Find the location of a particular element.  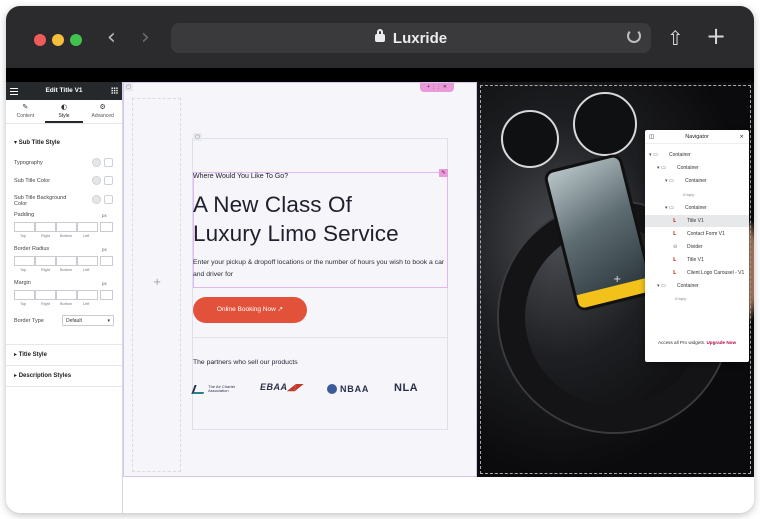

minimize-window-button is located at coordinates (58, 40).